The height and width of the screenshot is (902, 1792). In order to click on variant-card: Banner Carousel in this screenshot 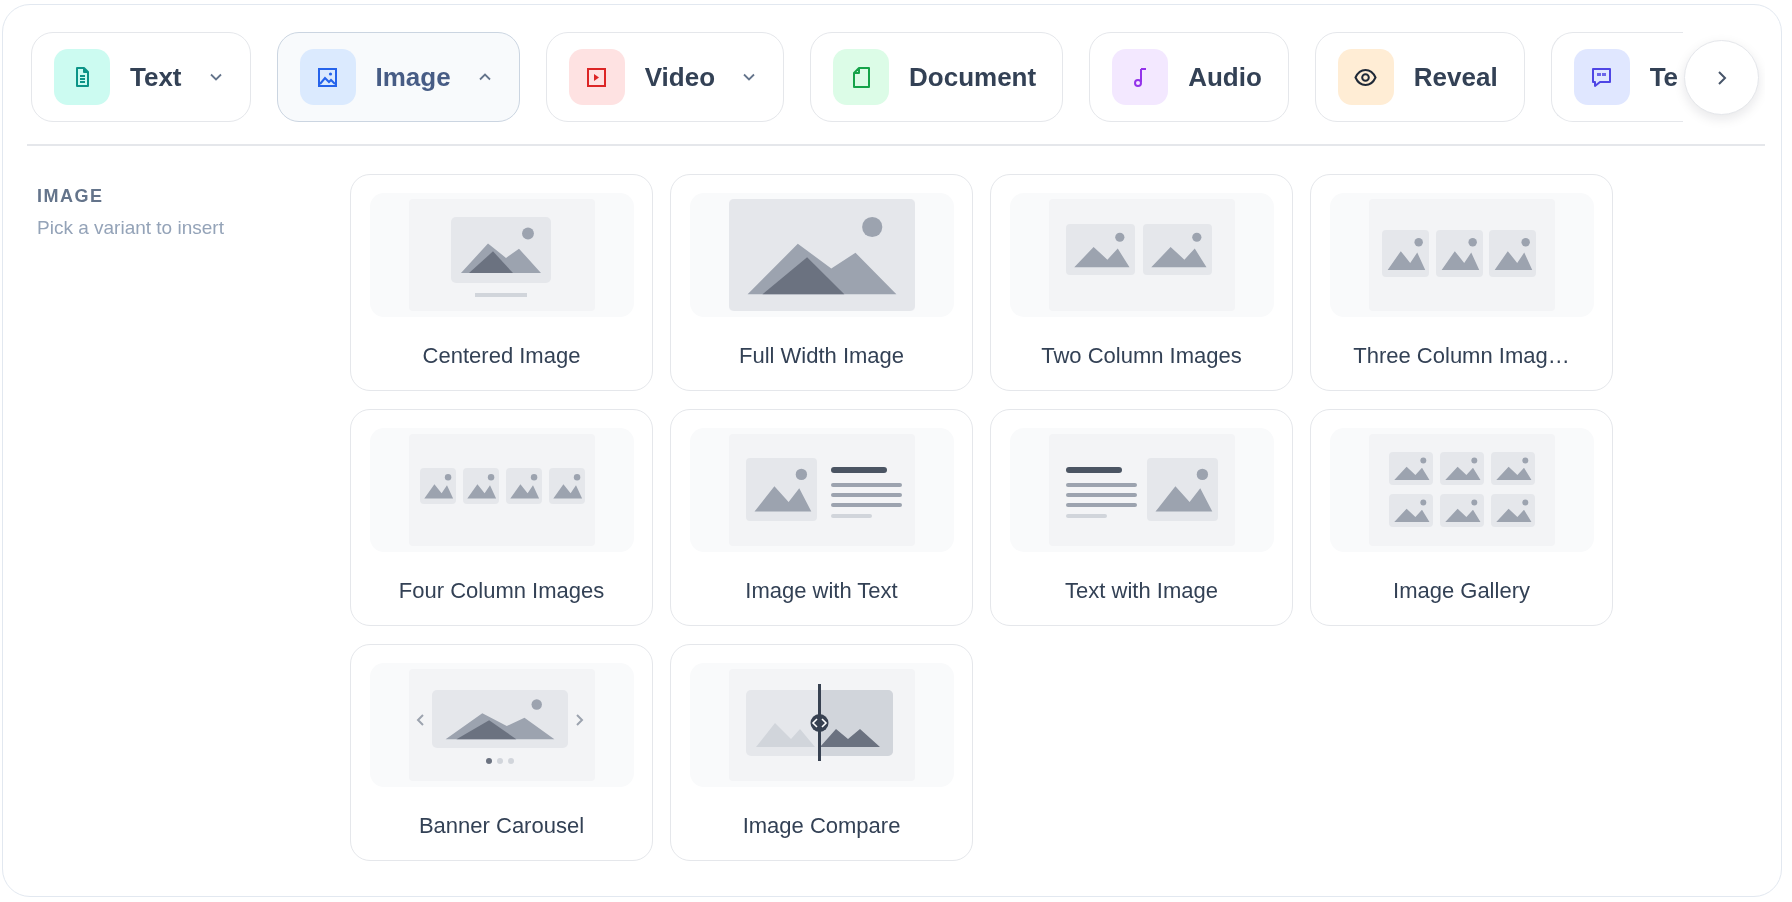, I will do `click(501, 752)`.